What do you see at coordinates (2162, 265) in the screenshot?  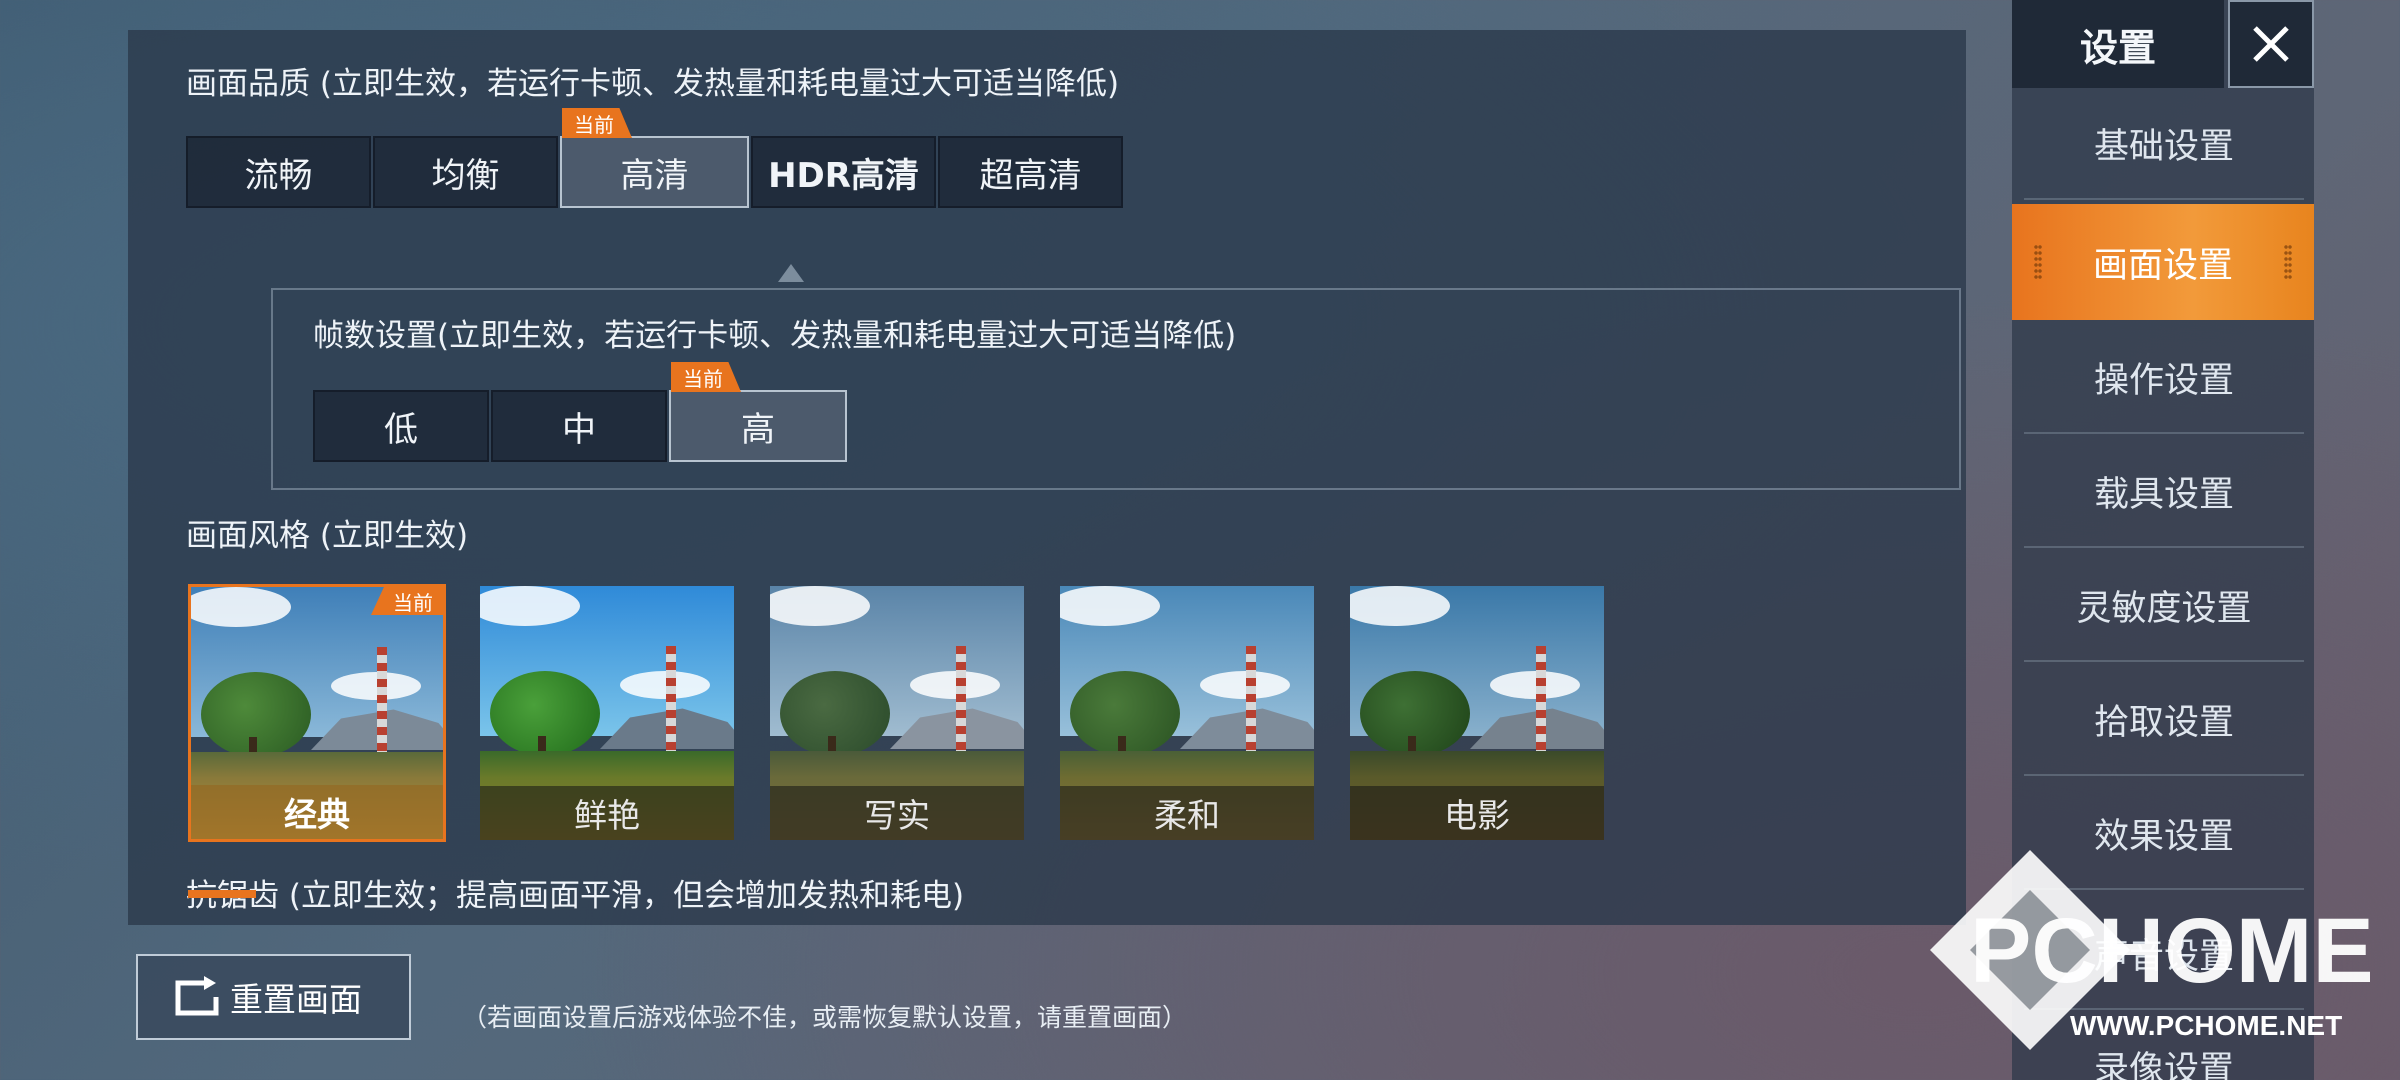 I see `sidebar-item-label: 画面设置` at bounding box center [2162, 265].